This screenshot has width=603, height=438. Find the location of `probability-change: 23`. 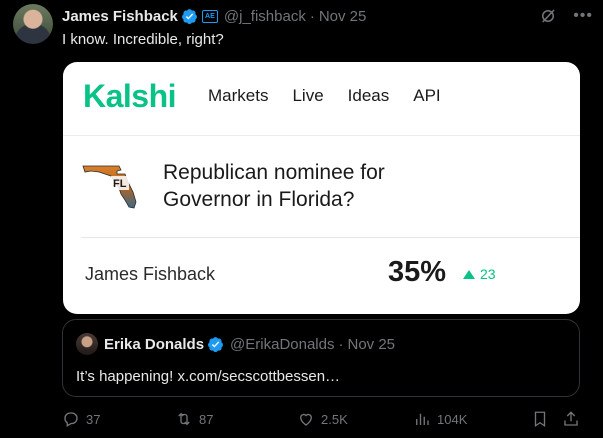

probability-change: 23 is located at coordinates (479, 274).